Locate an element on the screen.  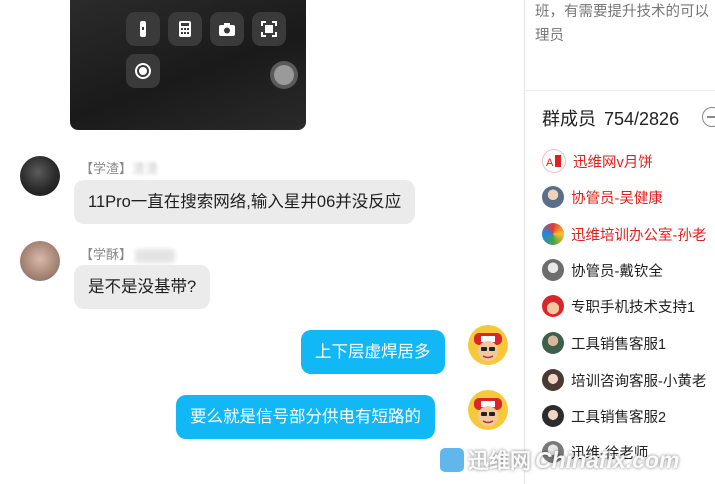
scanner-icon is located at coordinates (269, 29).